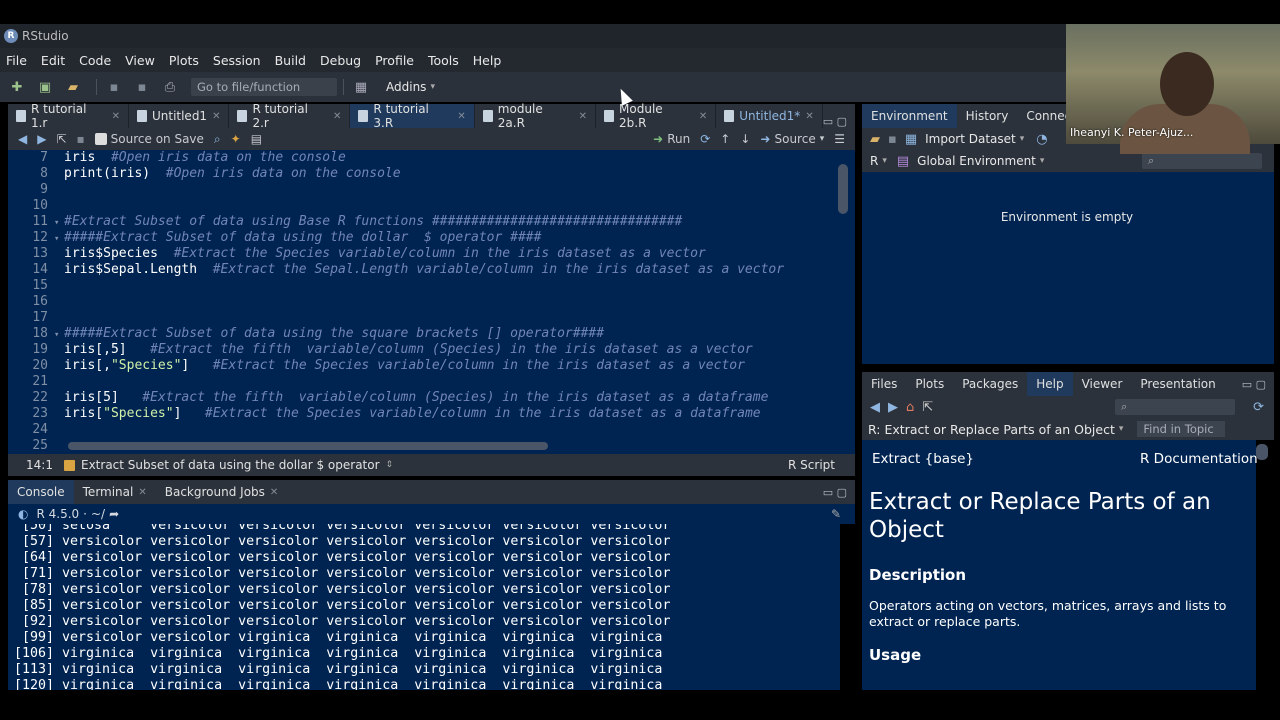 The height and width of the screenshot is (720, 1280). What do you see at coordinates (443, 60) in the screenshot?
I see `menu-tools: Tools` at bounding box center [443, 60].